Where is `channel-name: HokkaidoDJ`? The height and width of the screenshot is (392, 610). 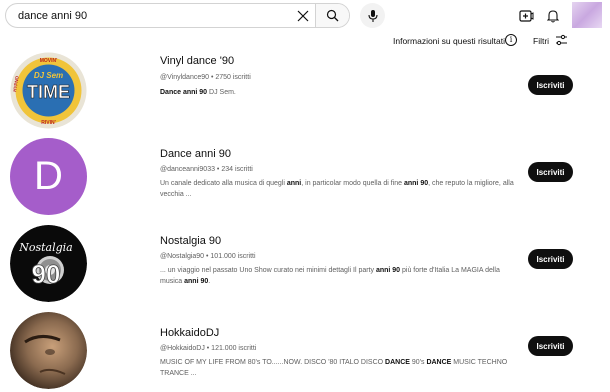 channel-name: HokkaidoDJ is located at coordinates (189, 333).